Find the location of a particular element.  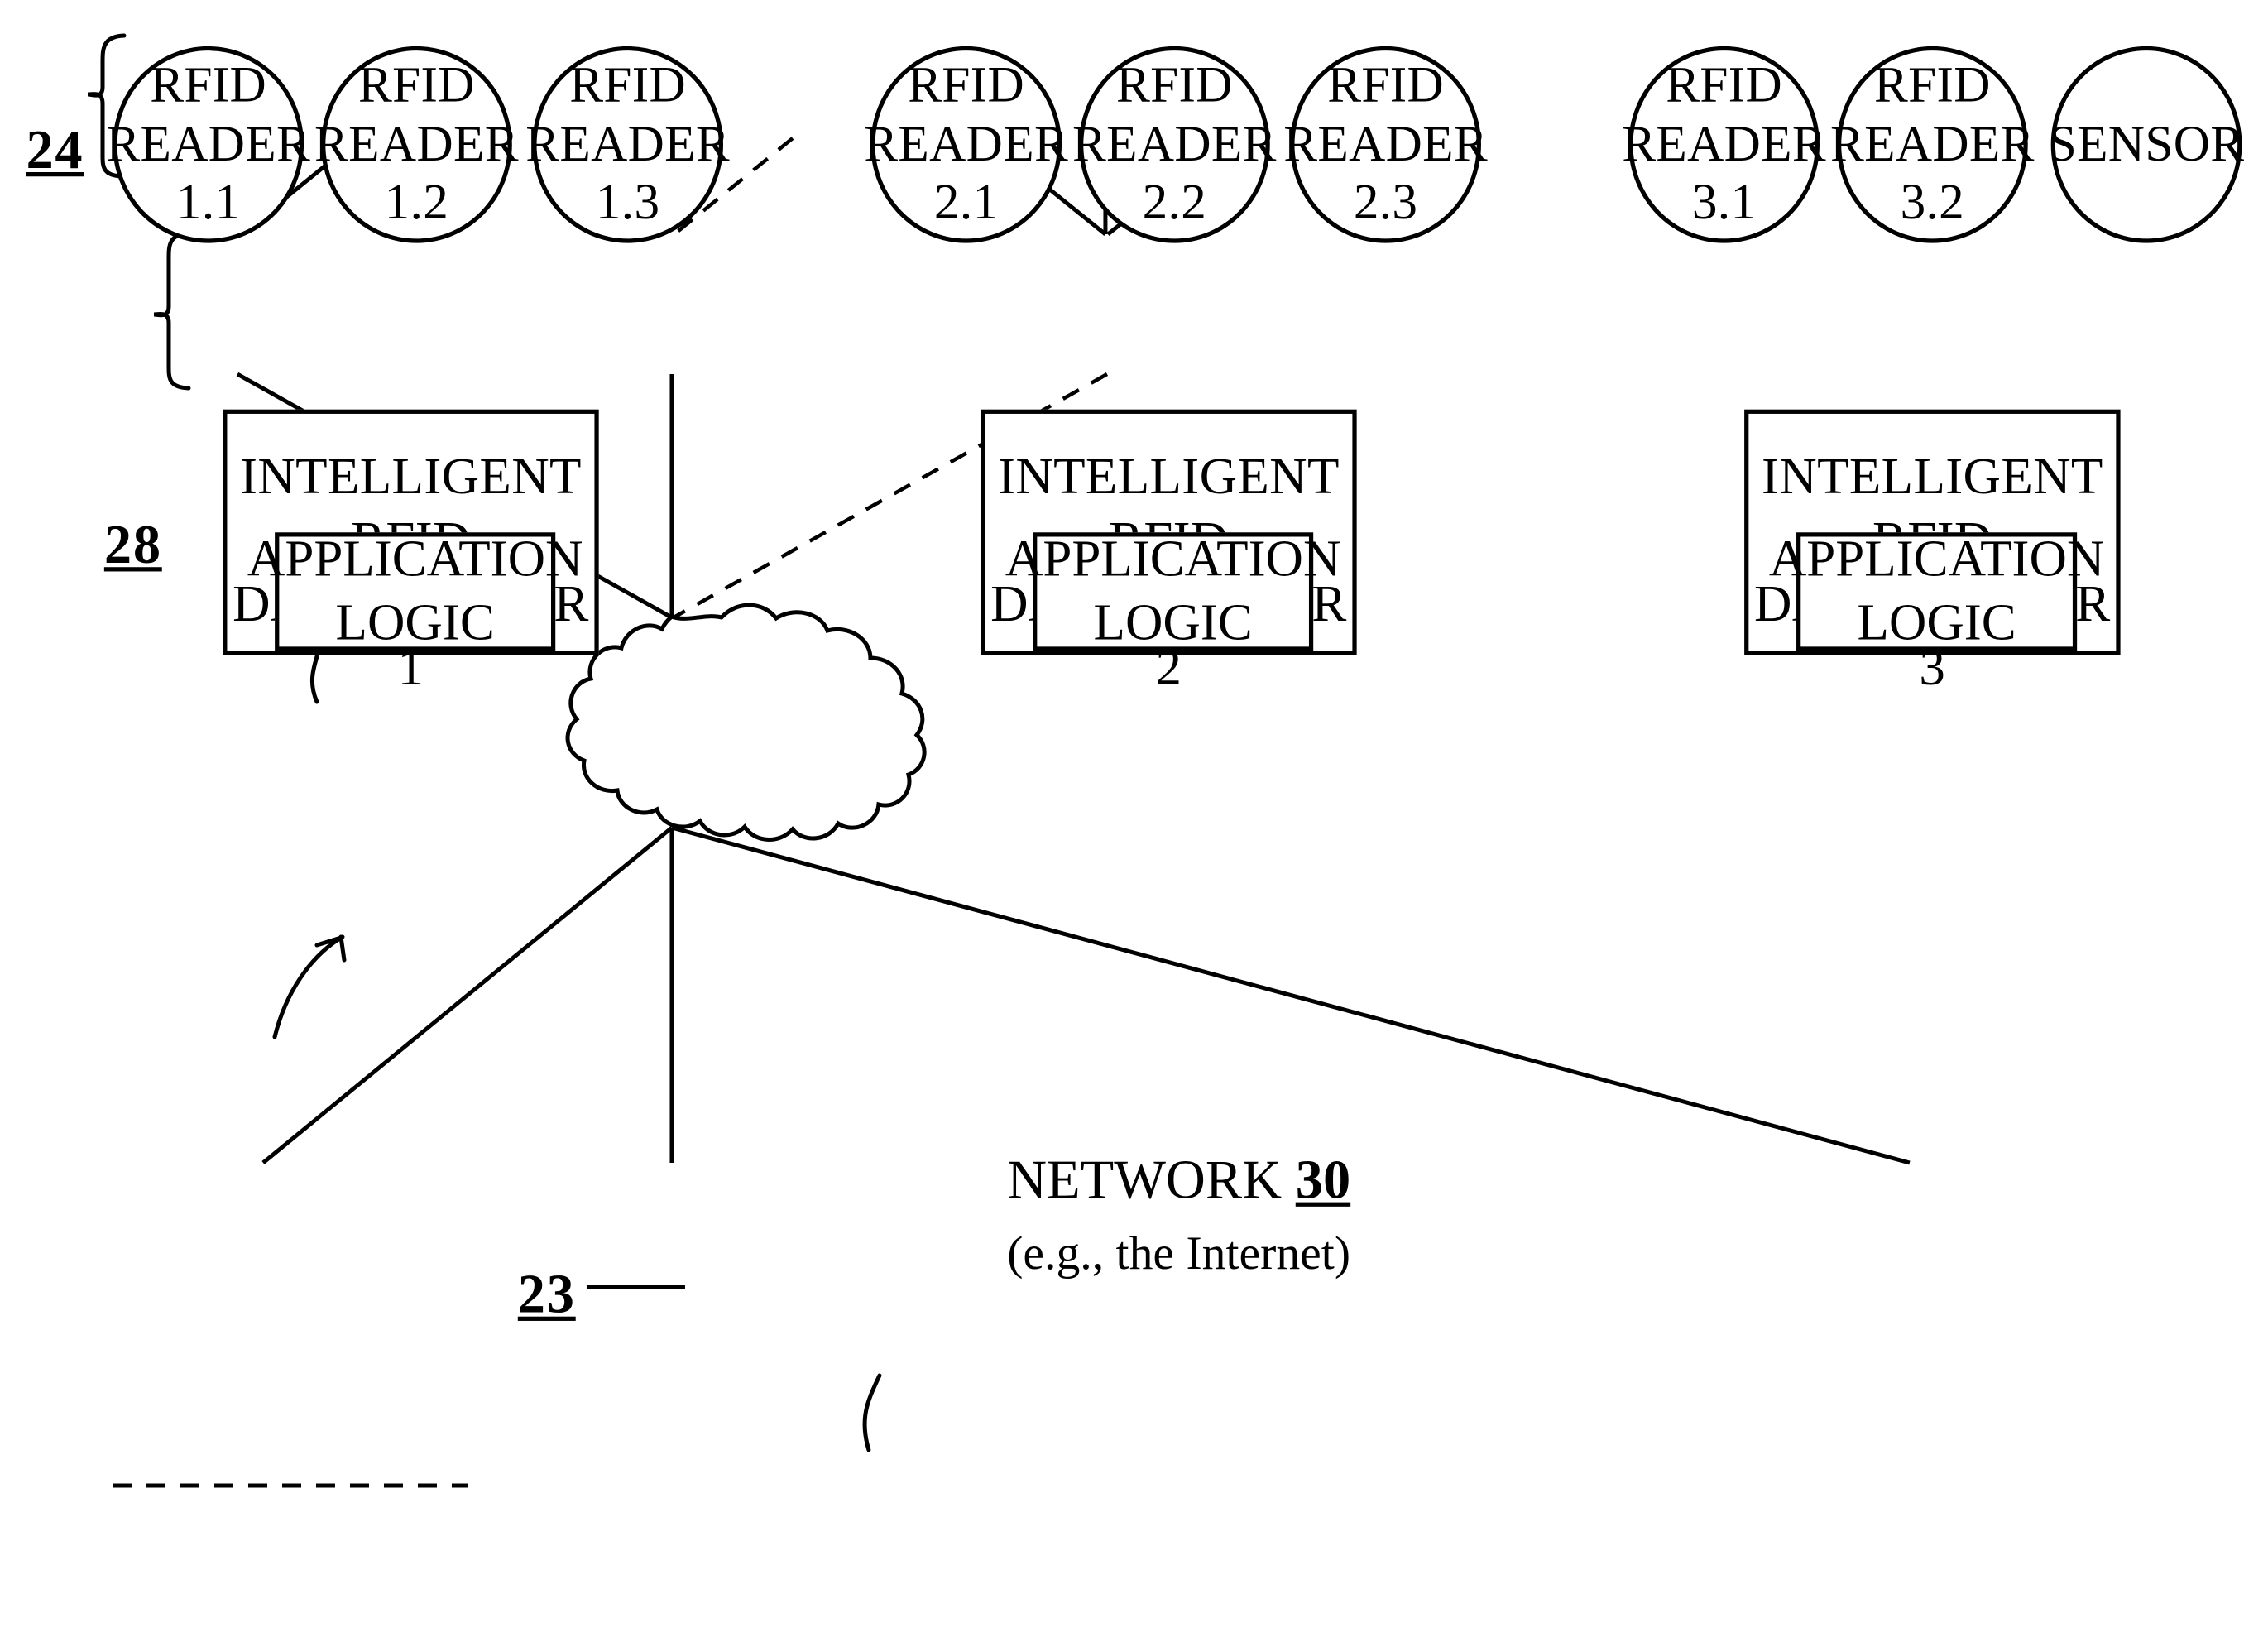

reader-label-line3: 3.1 is located at coordinates (1724, 202).